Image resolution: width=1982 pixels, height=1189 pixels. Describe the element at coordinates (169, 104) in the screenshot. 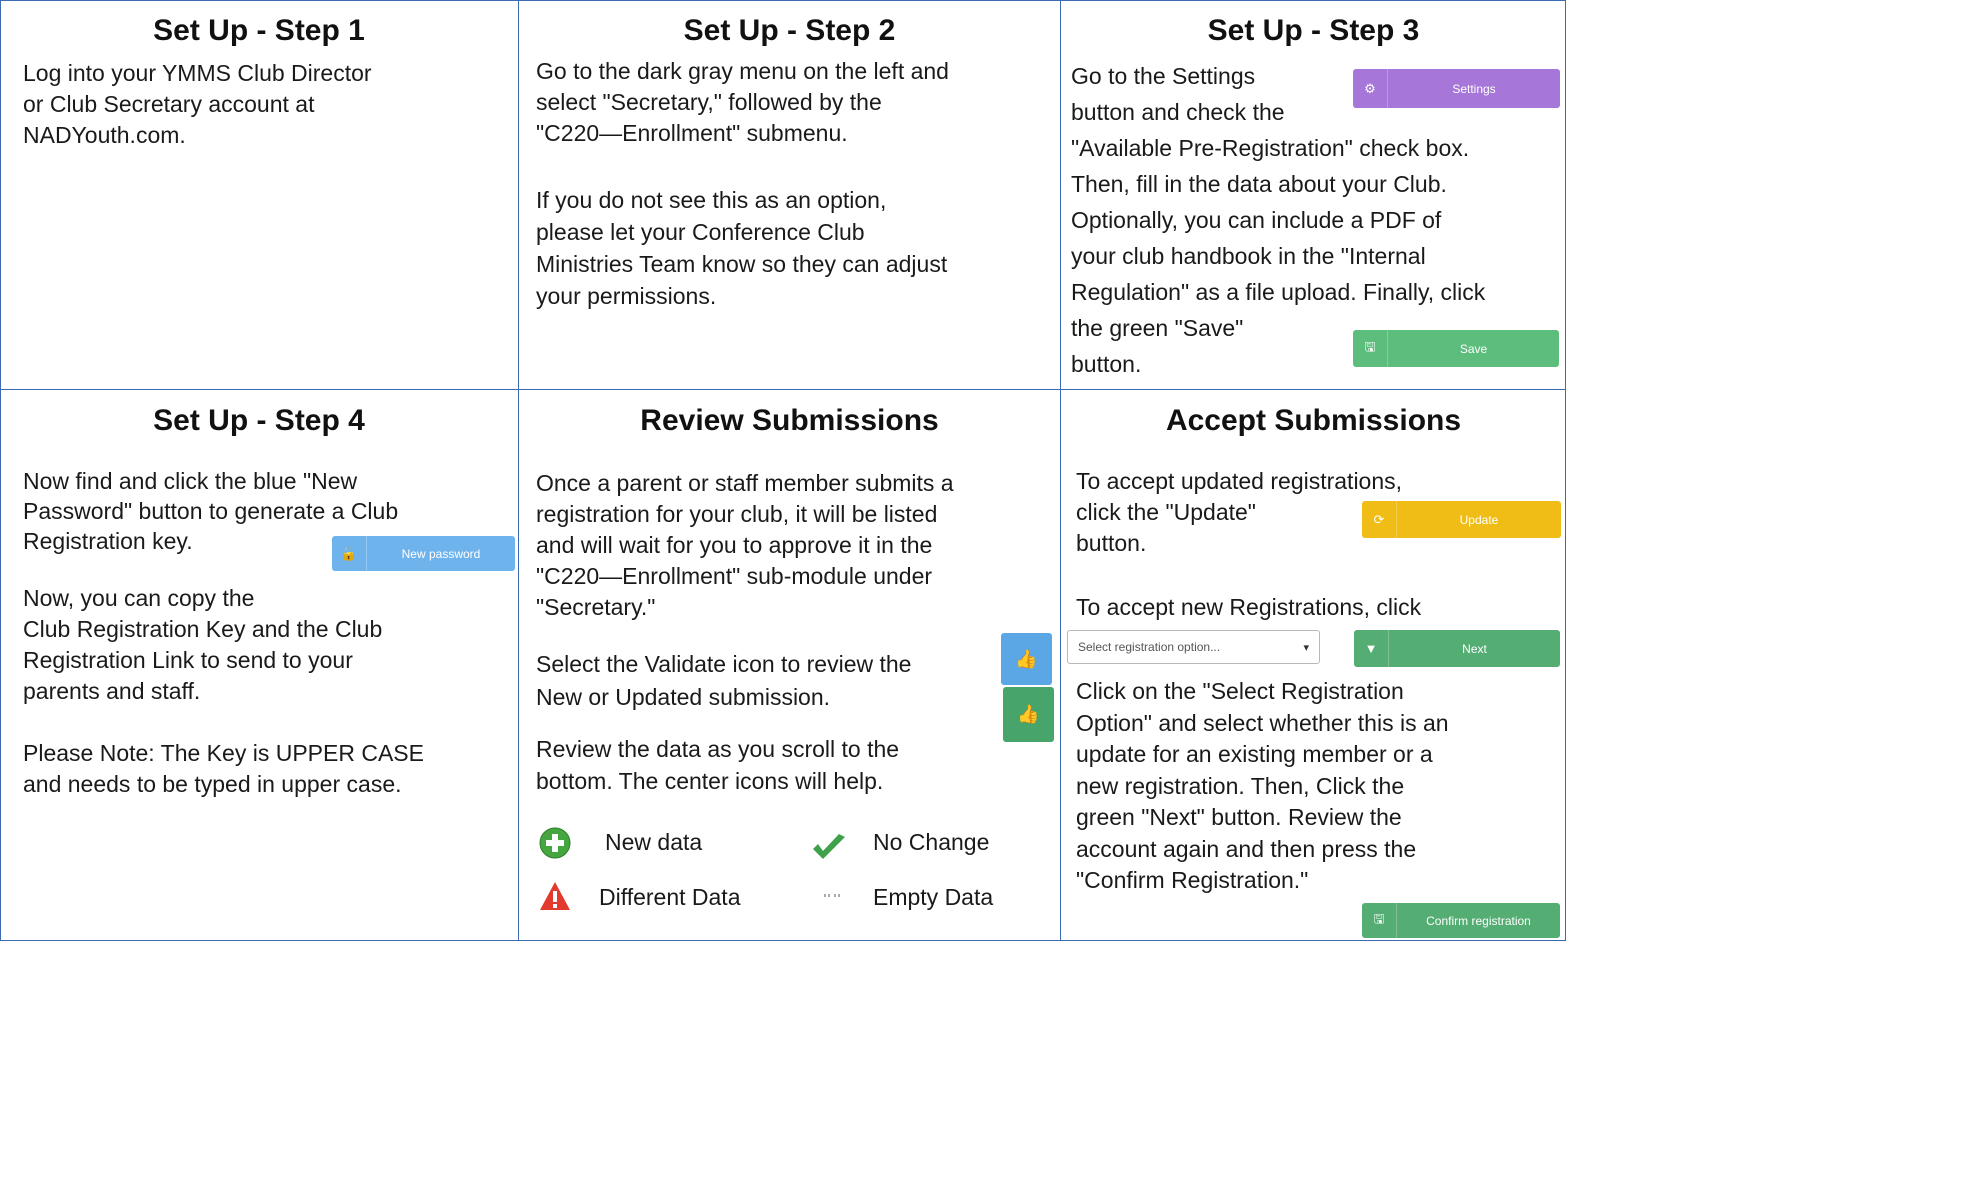

I see `text-line: or Club Secretary account at` at that location.